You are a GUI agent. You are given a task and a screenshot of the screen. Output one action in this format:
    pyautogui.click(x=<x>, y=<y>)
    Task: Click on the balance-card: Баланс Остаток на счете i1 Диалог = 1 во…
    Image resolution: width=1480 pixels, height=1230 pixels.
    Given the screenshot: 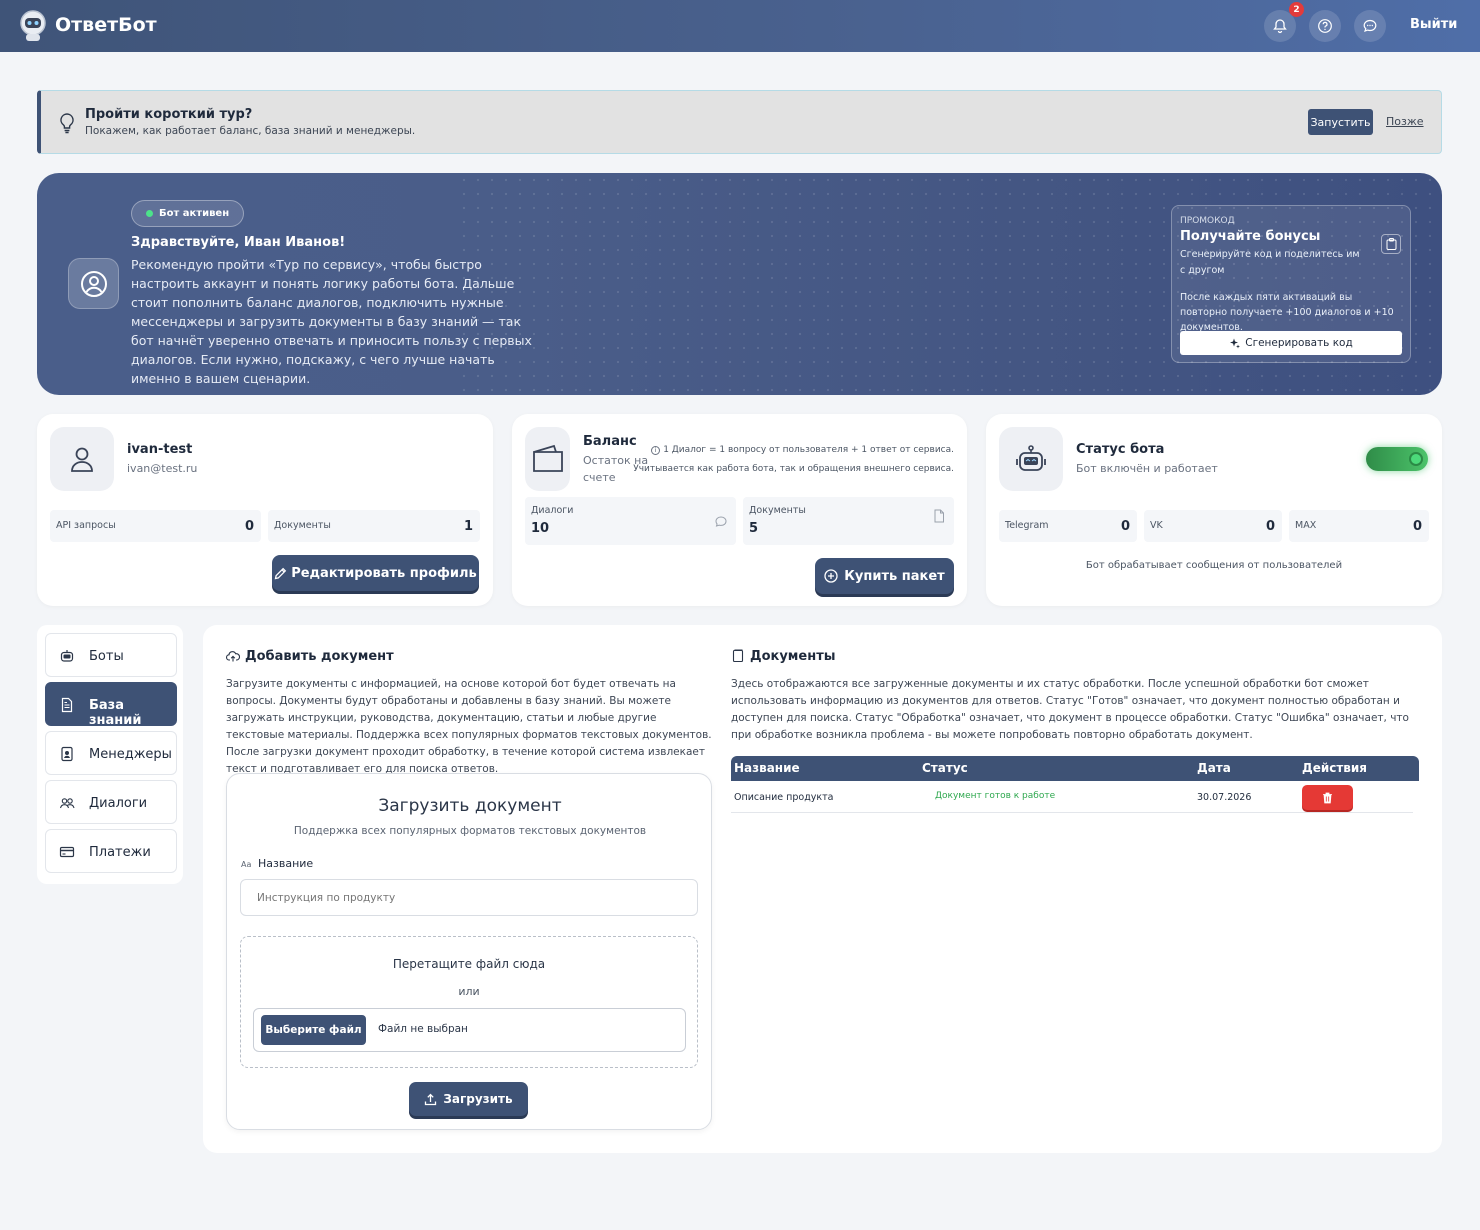 What is the action you would take?
    pyautogui.click(x=739, y=510)
    